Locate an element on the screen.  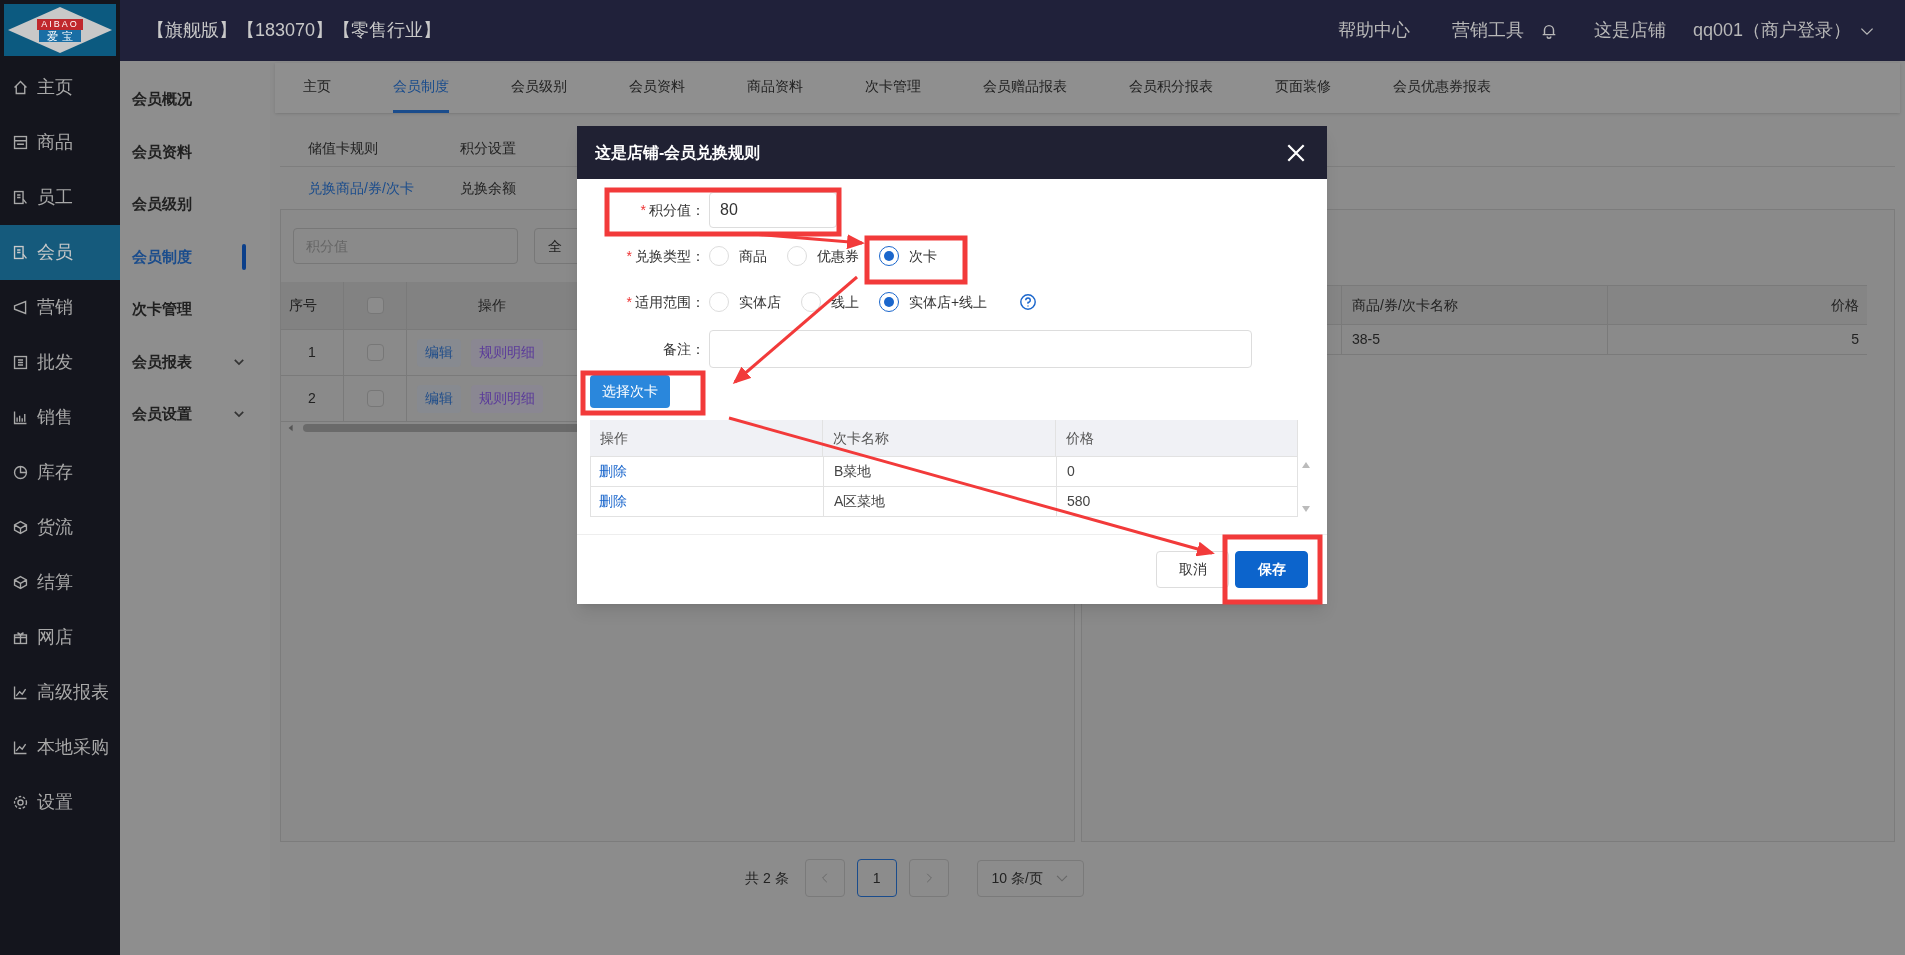
subnav-item: 会员制度 is located at coordinates (195, 256).